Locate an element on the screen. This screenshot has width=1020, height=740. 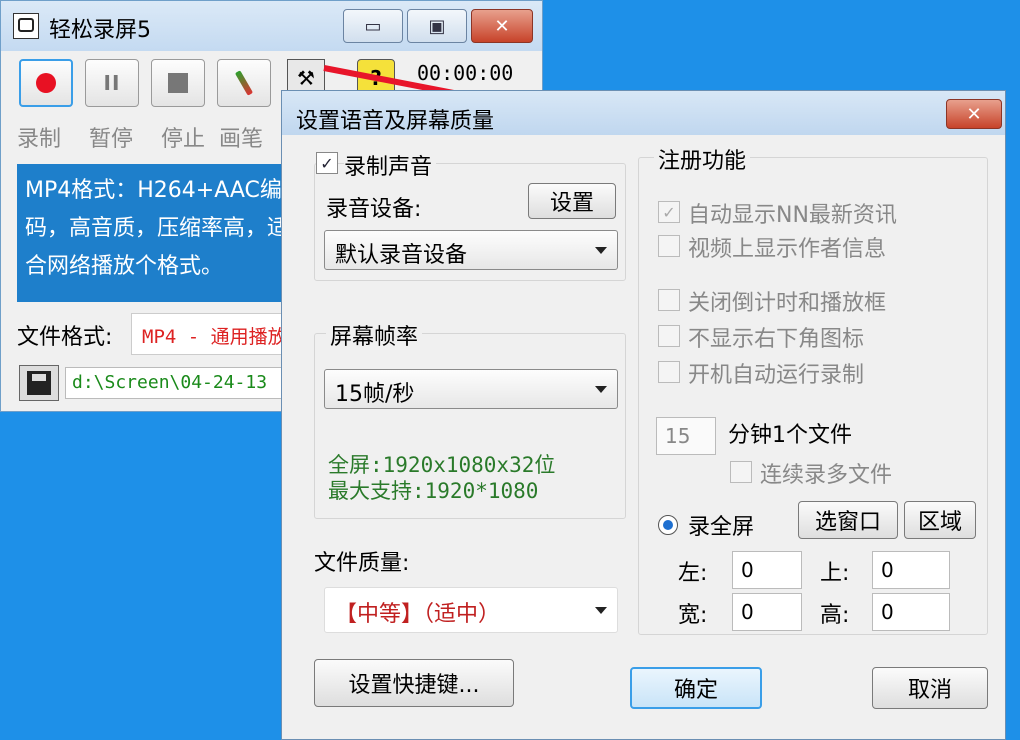
app-icon is located at coordinates (26, 26).